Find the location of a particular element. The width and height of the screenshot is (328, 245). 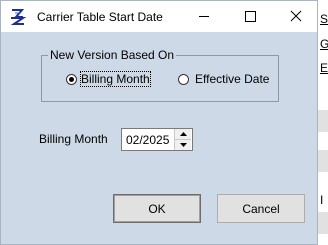

spinner-buttons is located at coordinates (183, 139).